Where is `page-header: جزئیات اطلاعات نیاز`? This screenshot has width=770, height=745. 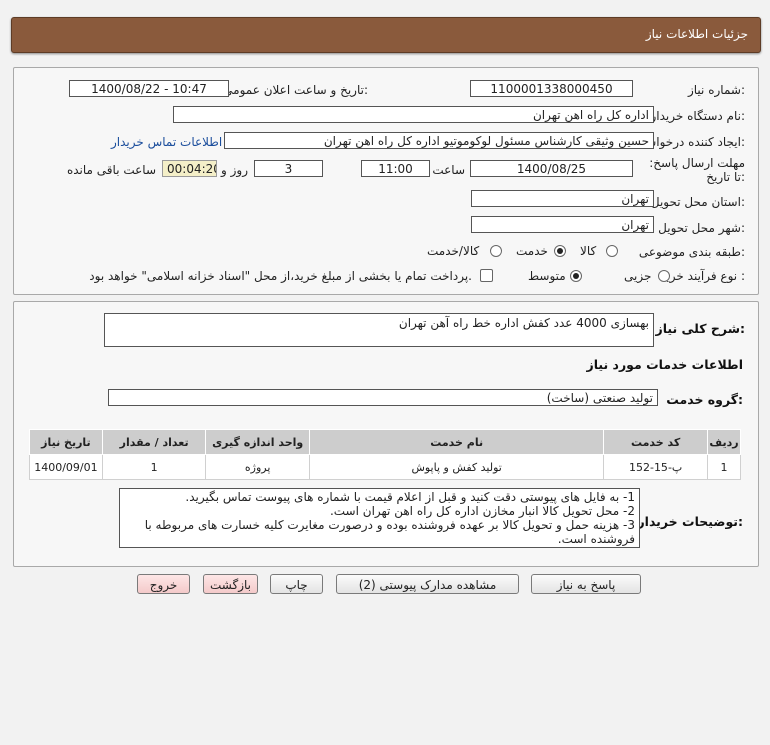
page-header: جزئیات اطلاعات نیاز is located at coordinates (386, 35).